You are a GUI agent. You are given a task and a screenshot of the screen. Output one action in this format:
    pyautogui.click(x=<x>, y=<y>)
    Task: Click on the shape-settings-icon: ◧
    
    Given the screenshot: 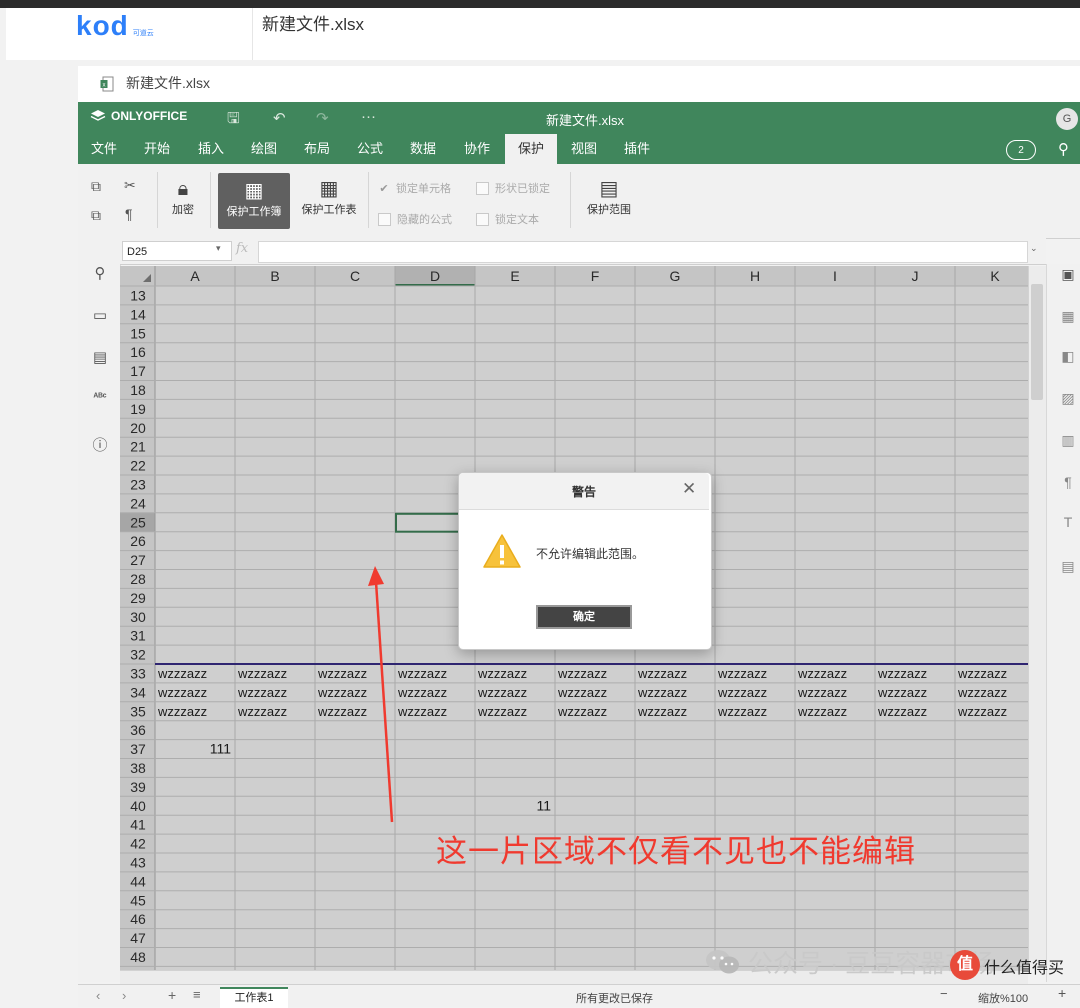 What is the action you would take?
    pyautogui.click(x=1068, y=356)
    